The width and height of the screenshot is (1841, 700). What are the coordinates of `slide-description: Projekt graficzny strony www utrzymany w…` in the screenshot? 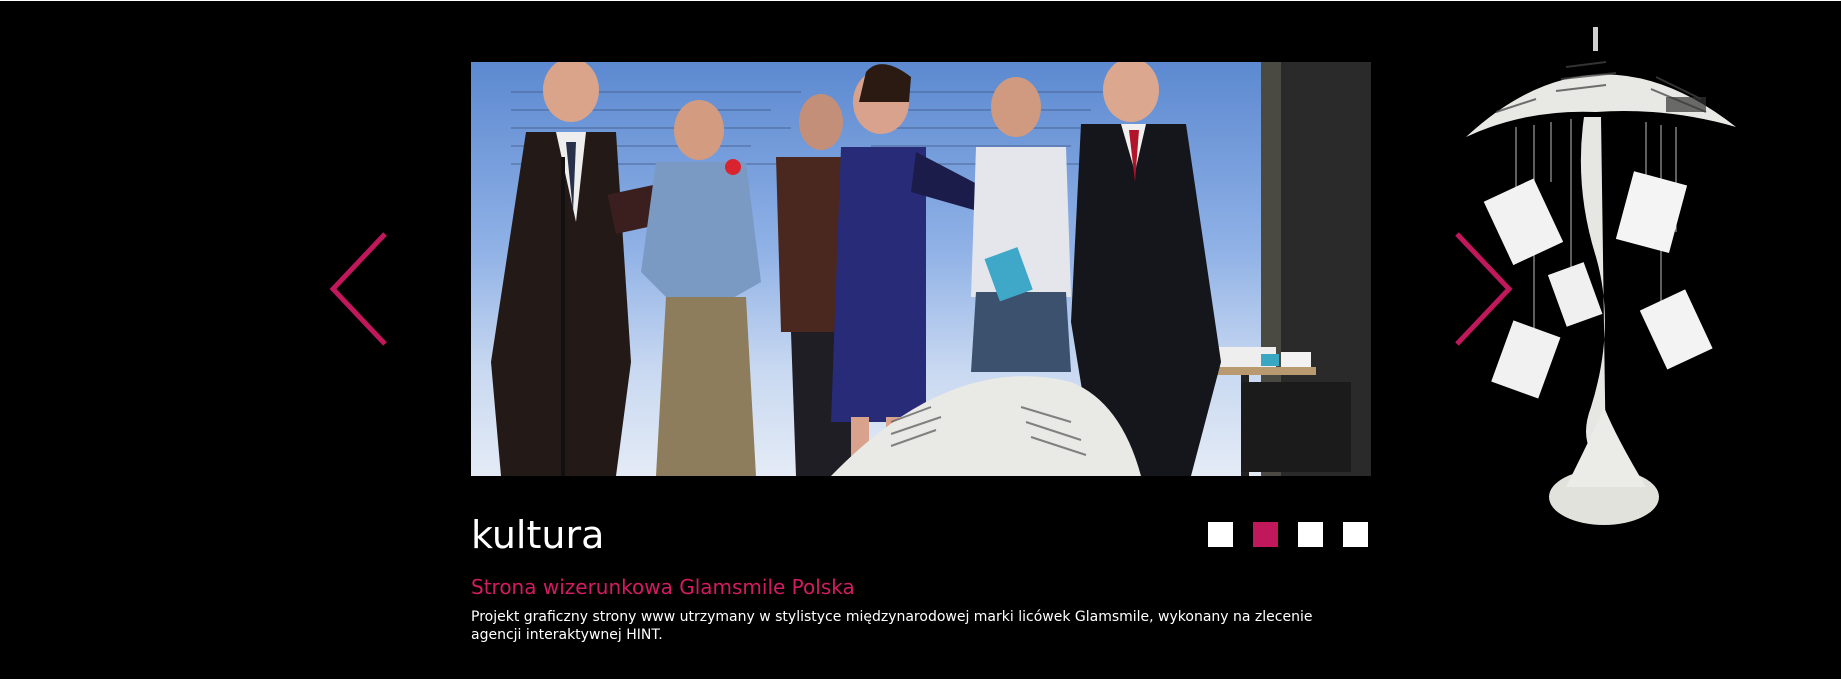 It's located at (892, 626).